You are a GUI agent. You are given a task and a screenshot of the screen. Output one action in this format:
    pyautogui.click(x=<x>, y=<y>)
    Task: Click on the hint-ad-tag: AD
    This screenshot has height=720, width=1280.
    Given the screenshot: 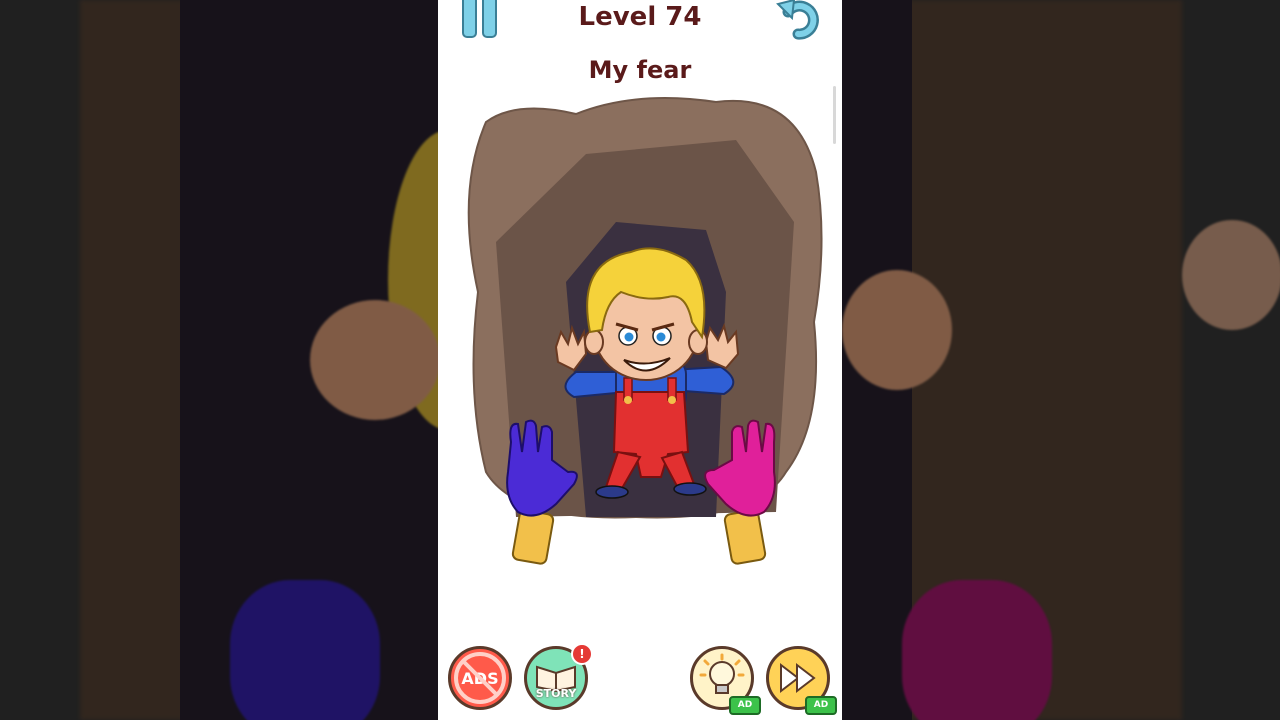 What is the action you would take?
    pyautogui.click(x=745, y=705)
    